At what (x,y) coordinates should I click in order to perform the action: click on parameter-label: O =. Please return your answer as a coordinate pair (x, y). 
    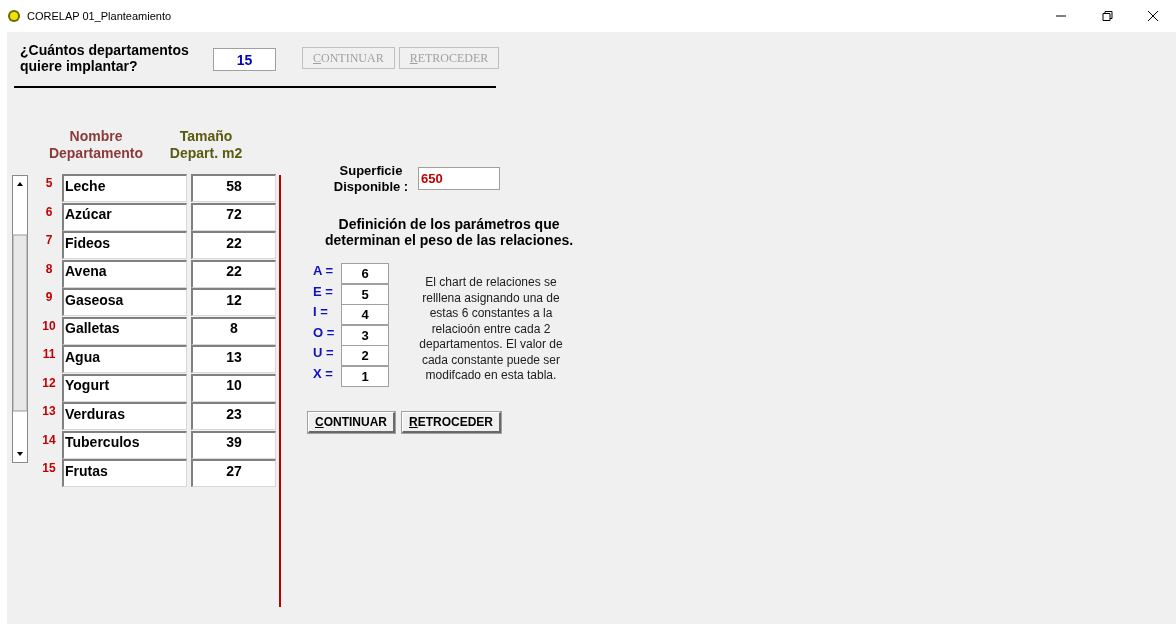
    Looking at the image, I should click on (324, 332).